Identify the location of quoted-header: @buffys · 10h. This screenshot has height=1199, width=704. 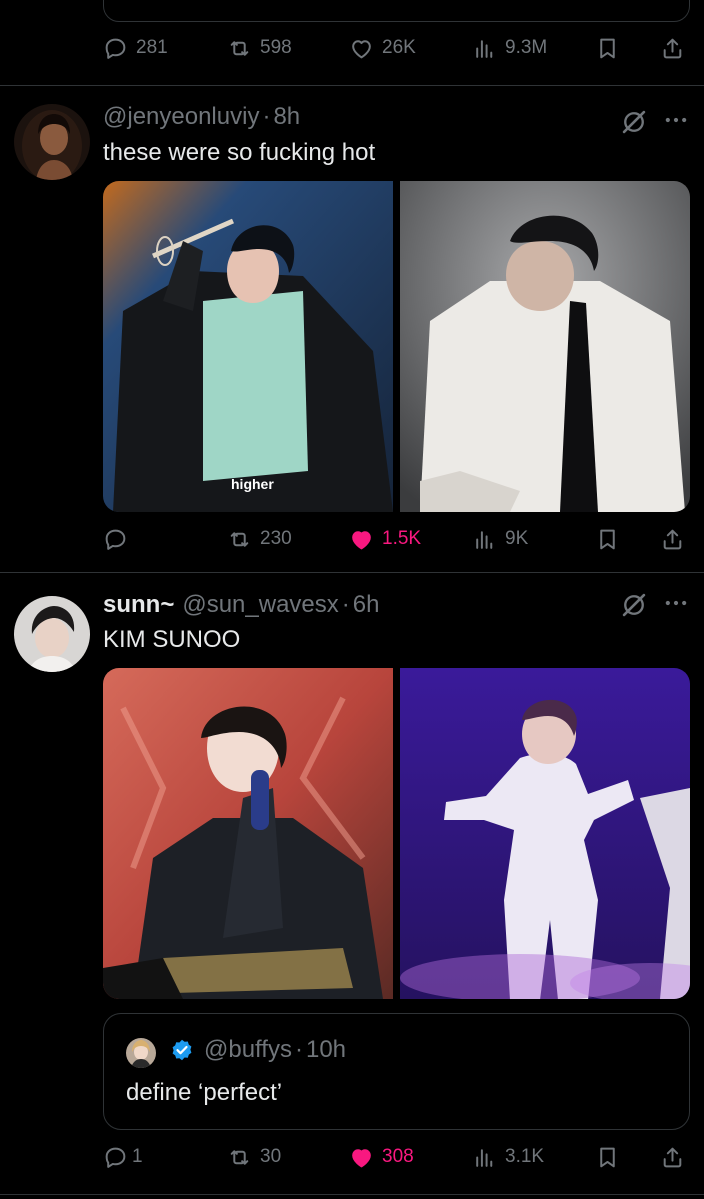
(258, 1050).